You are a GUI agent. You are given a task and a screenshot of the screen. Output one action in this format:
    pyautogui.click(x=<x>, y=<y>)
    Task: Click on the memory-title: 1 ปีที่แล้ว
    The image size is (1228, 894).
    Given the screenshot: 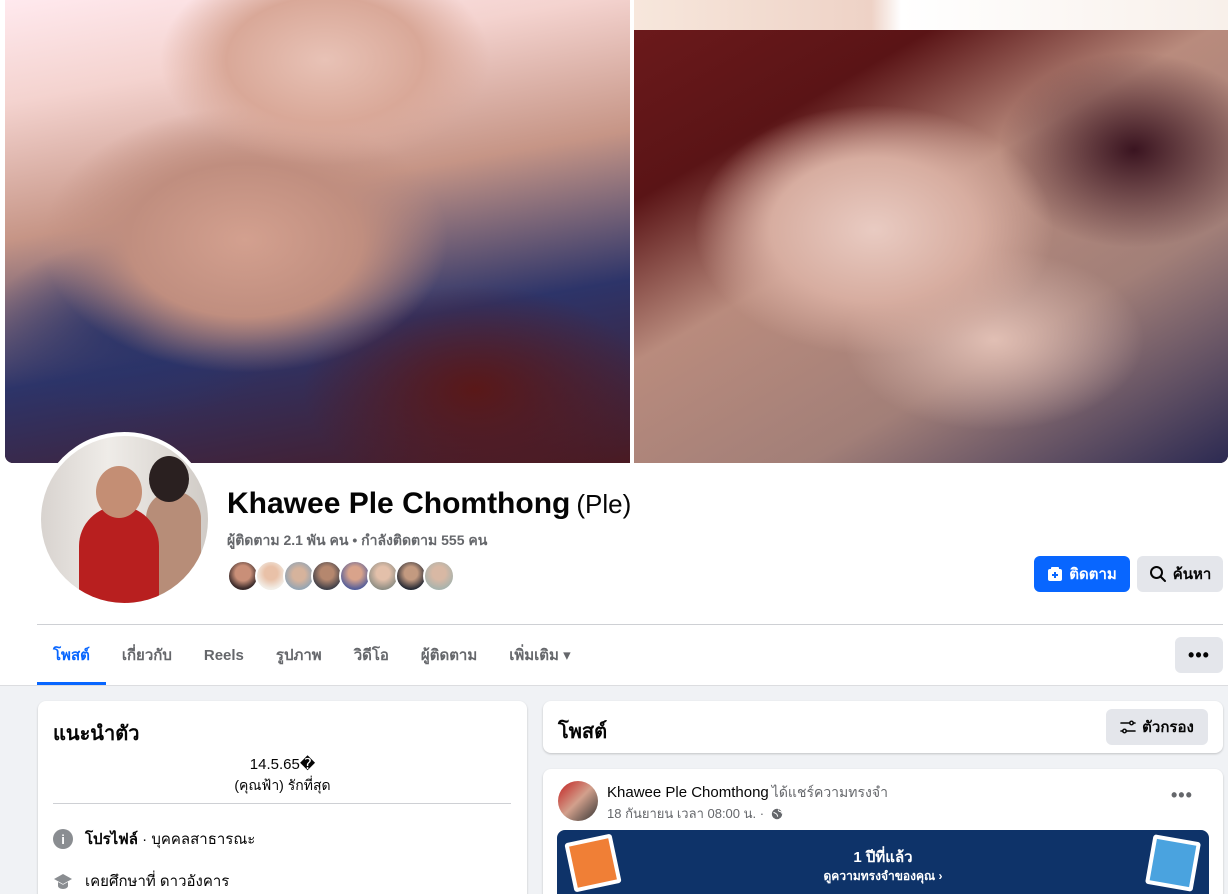 What is the action you would take?
    pyautogui.click(x=883, y=857)
    